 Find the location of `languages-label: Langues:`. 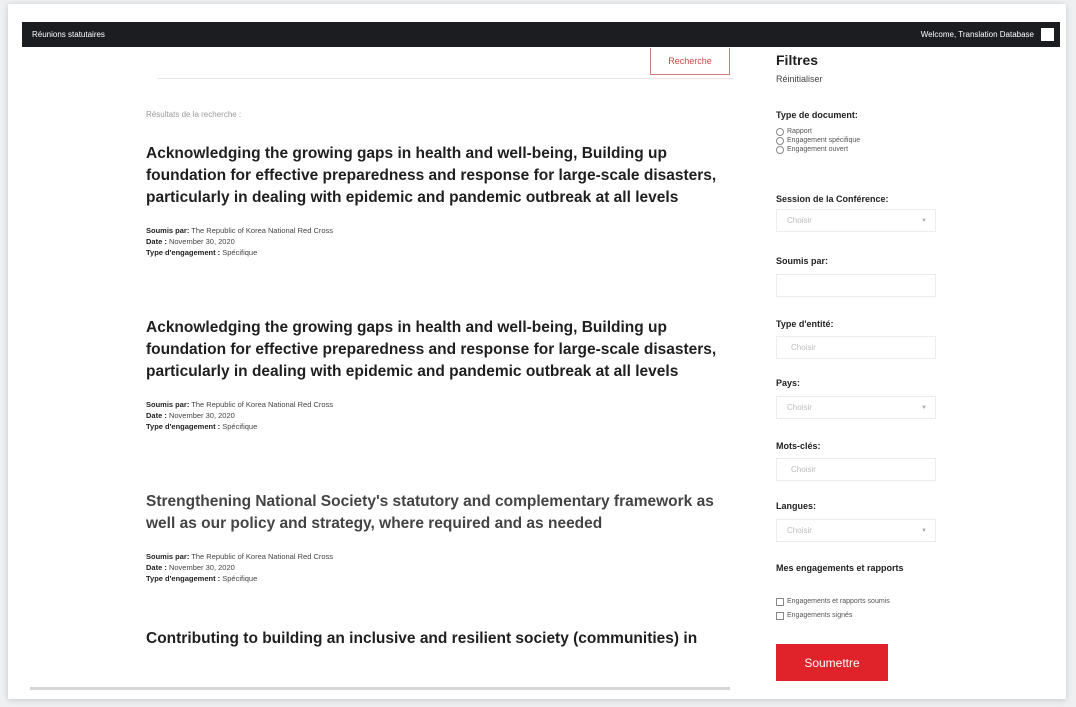

languages-label: Langues: is located at coordinates (796, 506).